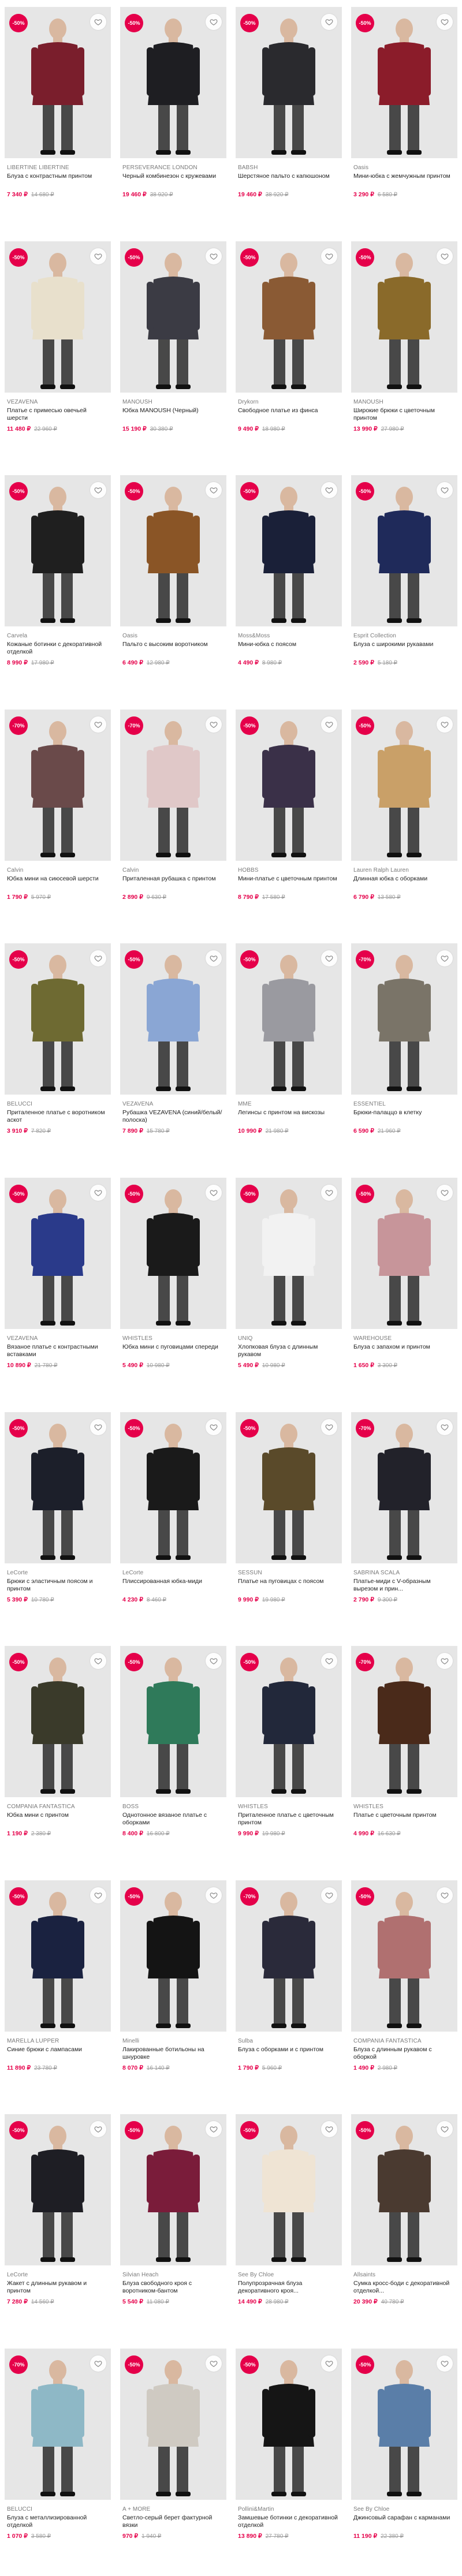  I want to click on product-brand: SESSUN, so click(289, 1573).